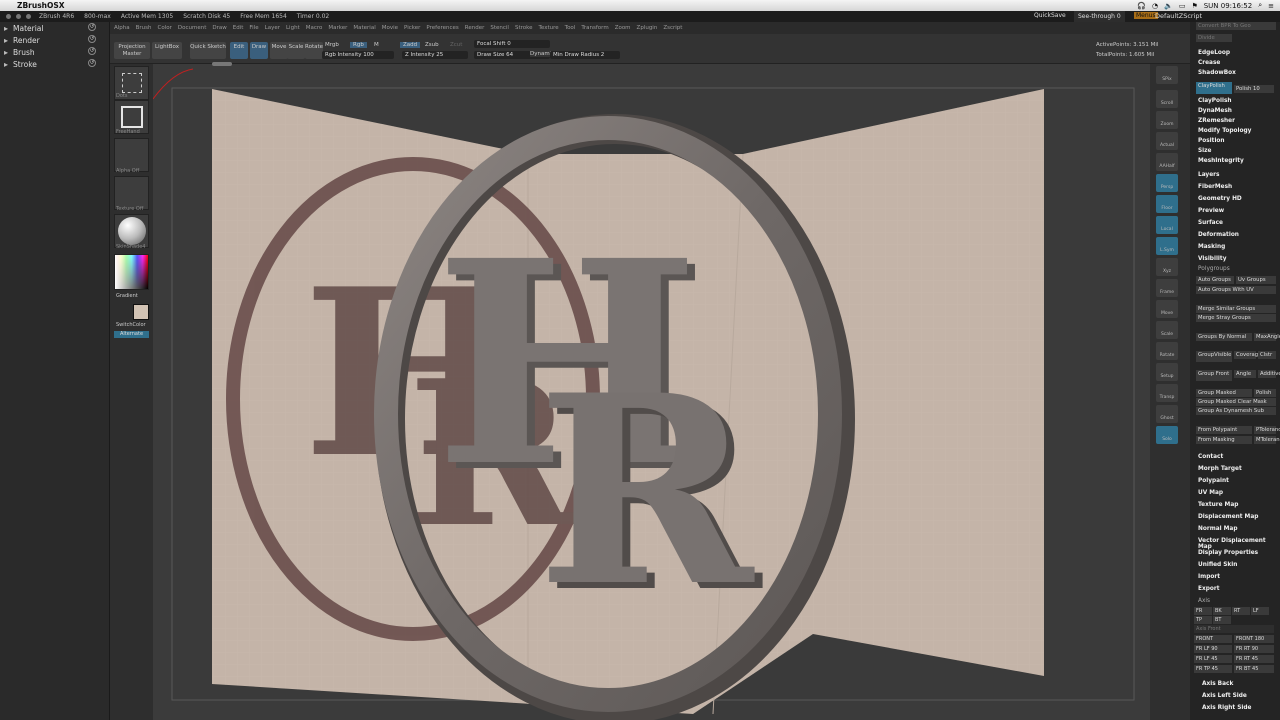  What do you see at coordinates (1236, 26) in the screenshot?
I see `convert-bpr-button: Convert BPR To Geo` at bounding box center [1236, 26].